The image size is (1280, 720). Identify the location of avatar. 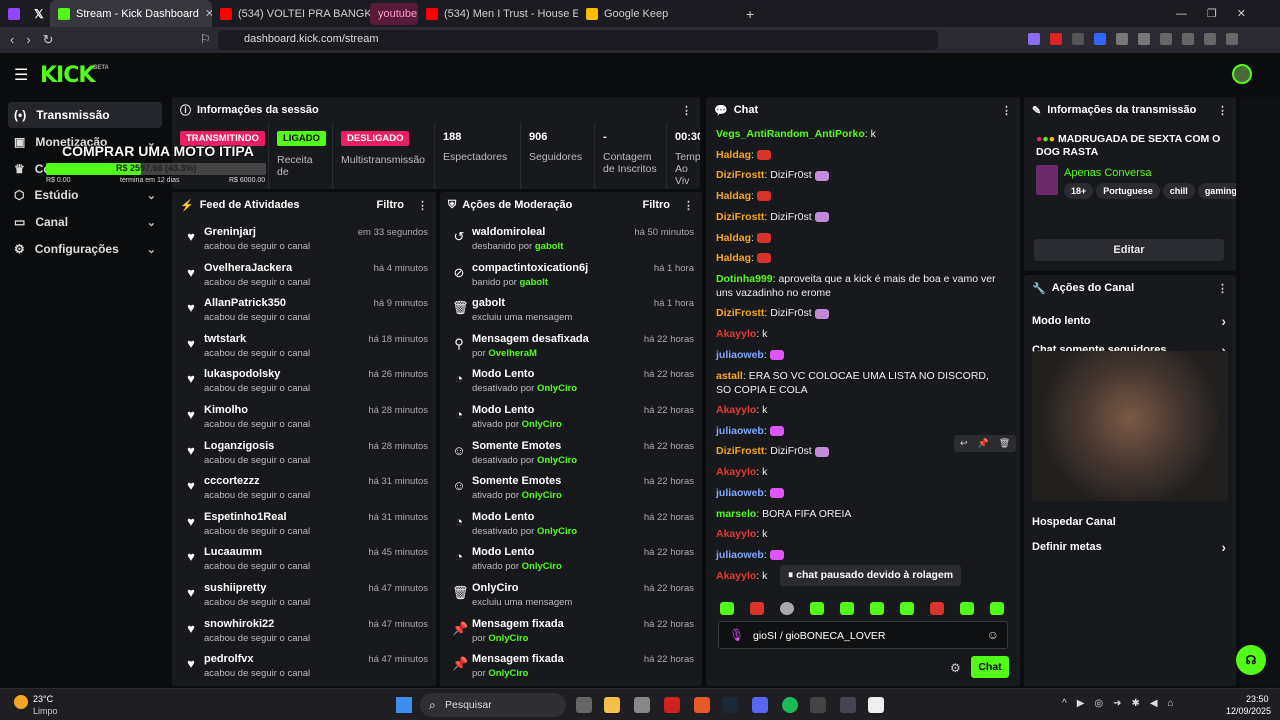
(1242, 74).